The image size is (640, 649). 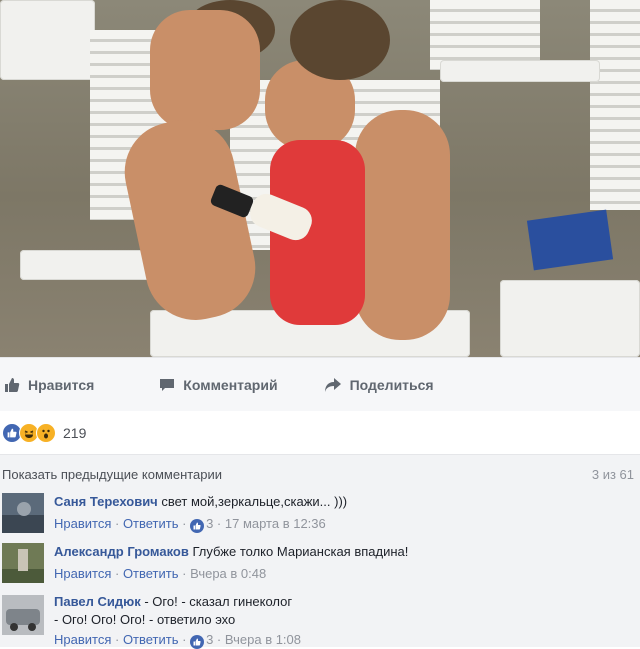 I want to click on sunbed-back-far-right, so click(x=615, y=105).